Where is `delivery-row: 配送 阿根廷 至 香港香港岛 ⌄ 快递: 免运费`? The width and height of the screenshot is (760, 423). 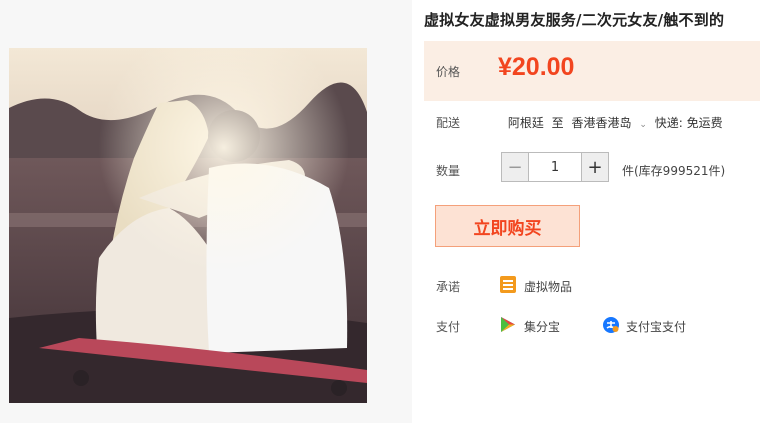
delivery-row: 配送 阿根廷 至 香港香港岛 ⌄ 快递: 免运费 is located at coordinates (581, 122).